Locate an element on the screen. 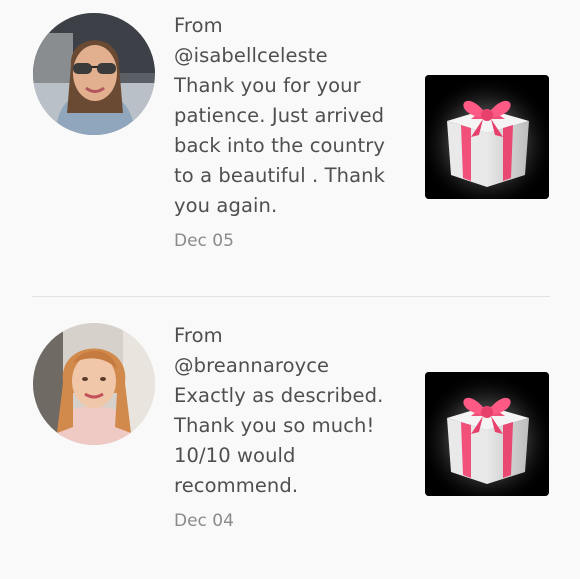 The image size is (580, 579). user-photo-sunglasses is located at coordinates (94, 74).